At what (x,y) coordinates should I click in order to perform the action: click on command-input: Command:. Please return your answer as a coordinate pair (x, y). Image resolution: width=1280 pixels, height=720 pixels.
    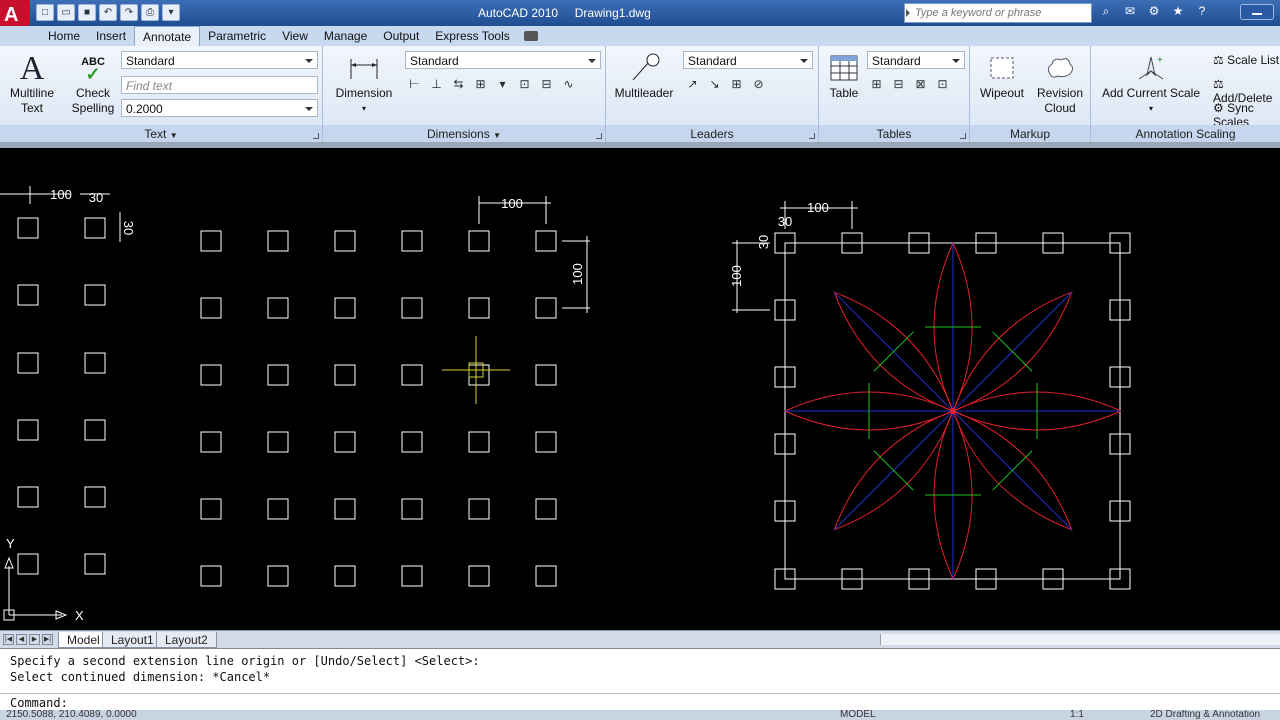
    Looking at the image, I should click on (640, 702).